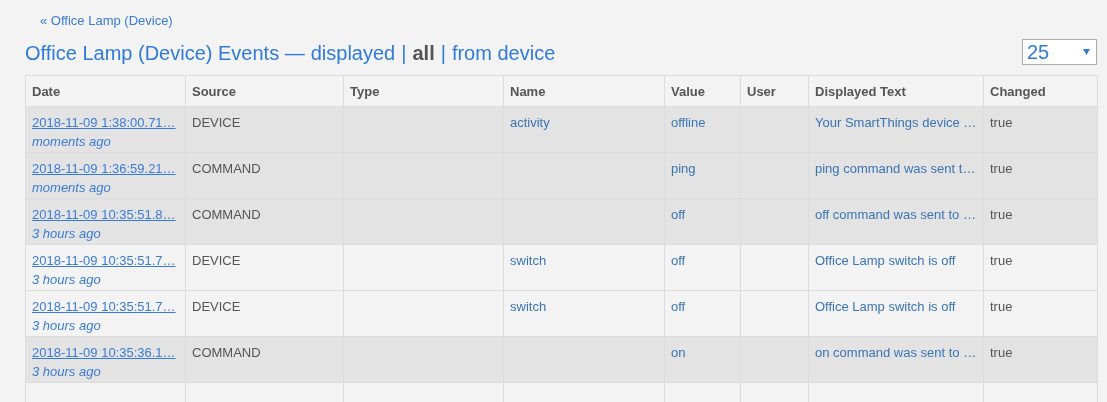 The width and height of the screenshot is (1107, 402). I want to click on column-header: Name, so click(584, 91).